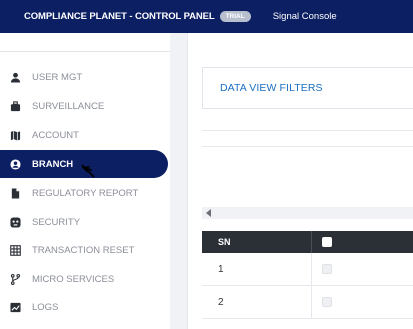 The width and height of the screenshot is (413, 329). I want to click on sidebar-item-label: ACCOUNT, so click(55, 135).